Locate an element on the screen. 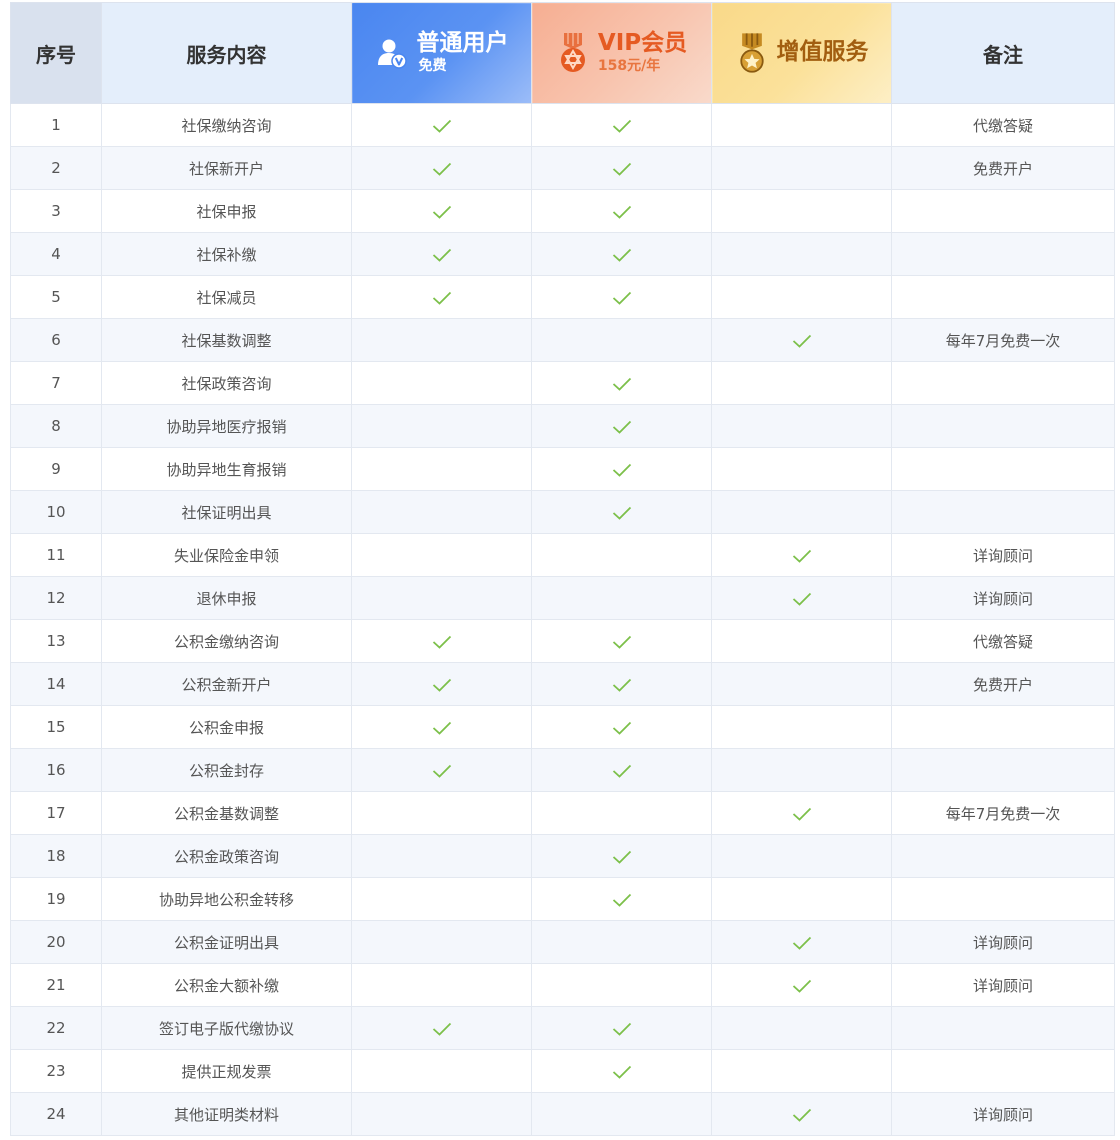 This screenshot has height=1140, width=1120. table-row: 13 公积金缴纳咨询 代缴答疑 is located at coordinates (562, 641).